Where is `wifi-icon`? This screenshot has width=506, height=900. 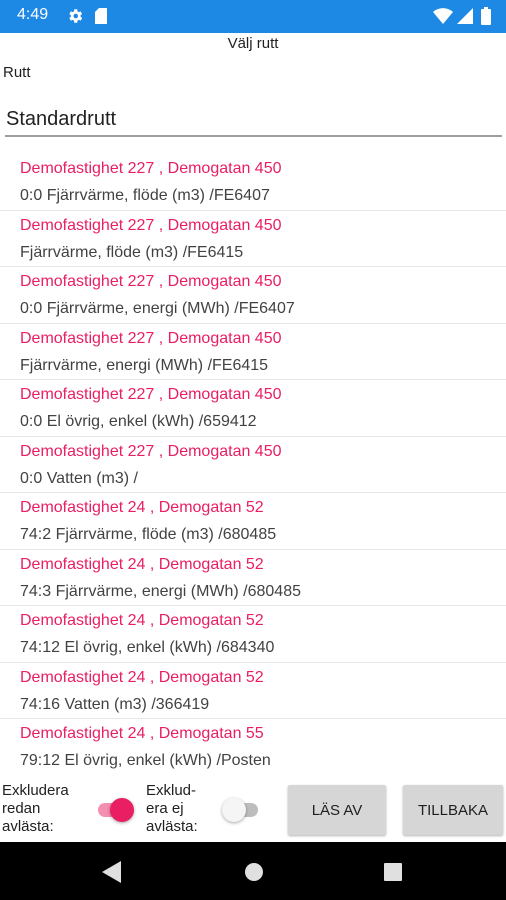
wifi-icon is located at coordinates (443, 16).